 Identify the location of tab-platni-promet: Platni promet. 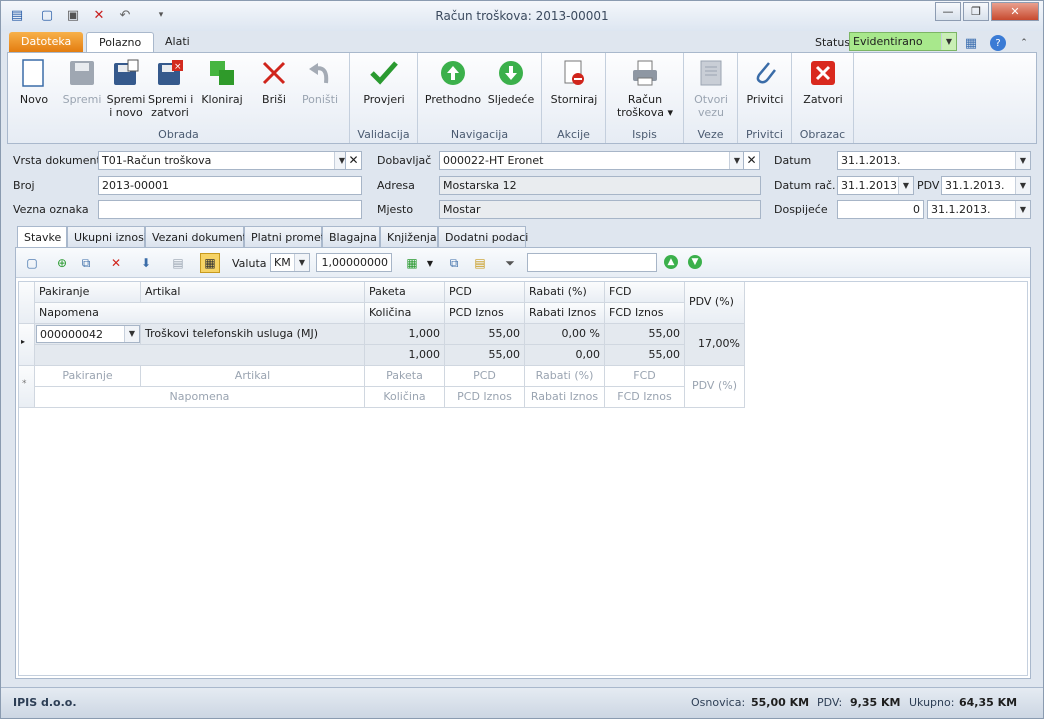
(284, 237).